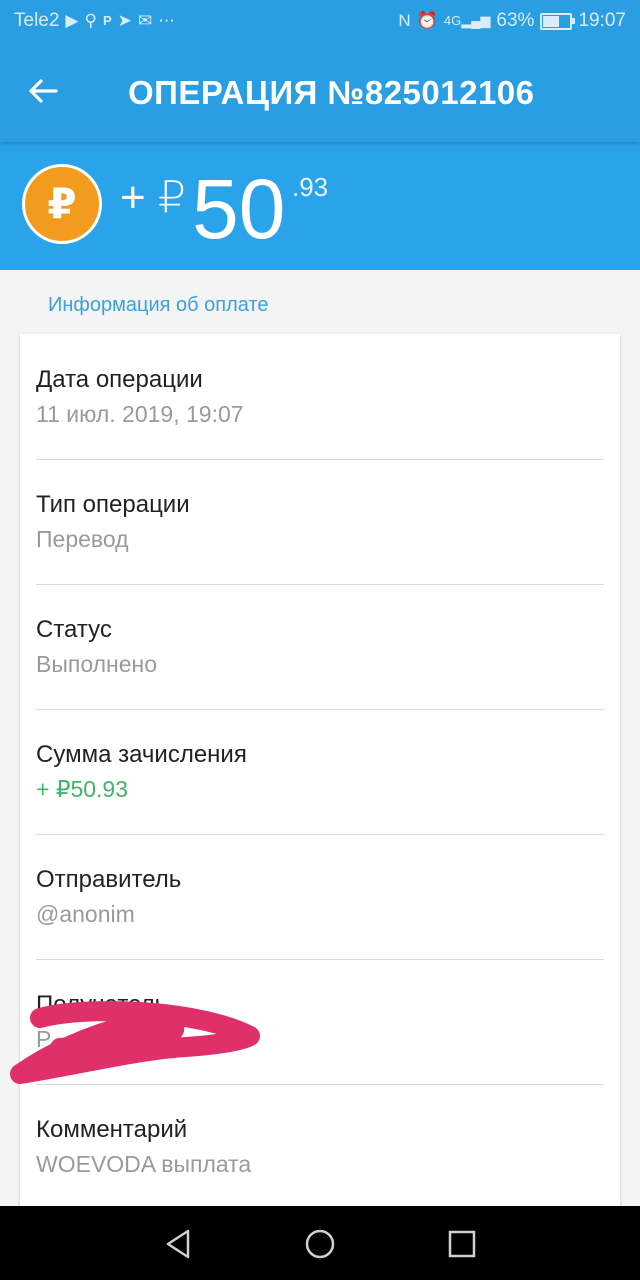  I want to click on status-bar-left: Tele2 ▶ ⚲ P ➤ ✉ ⋯, so click(94, 21).